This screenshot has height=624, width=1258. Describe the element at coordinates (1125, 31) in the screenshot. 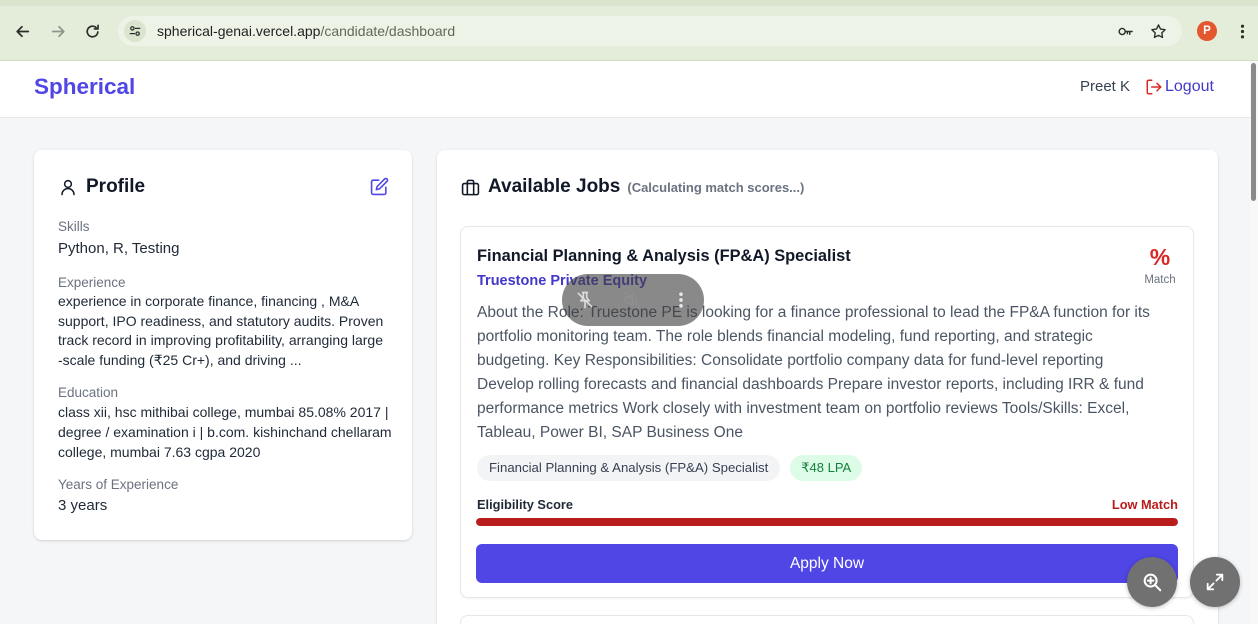

I see `password-key-icon` at that location.